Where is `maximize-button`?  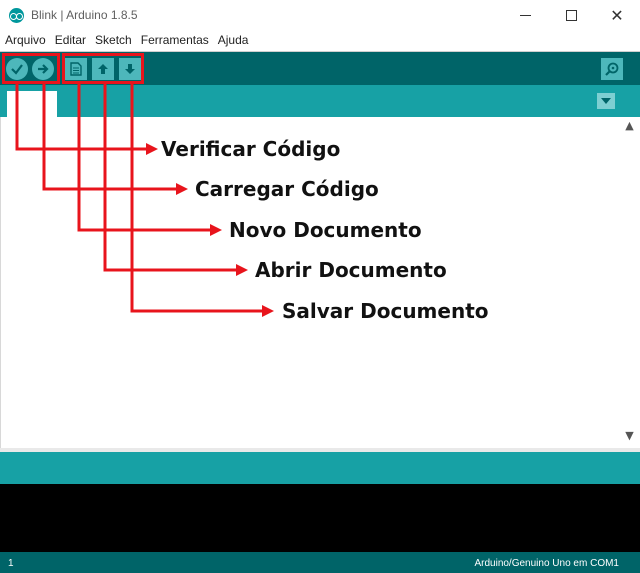
maximize-button is located at coordinates (571, 15).